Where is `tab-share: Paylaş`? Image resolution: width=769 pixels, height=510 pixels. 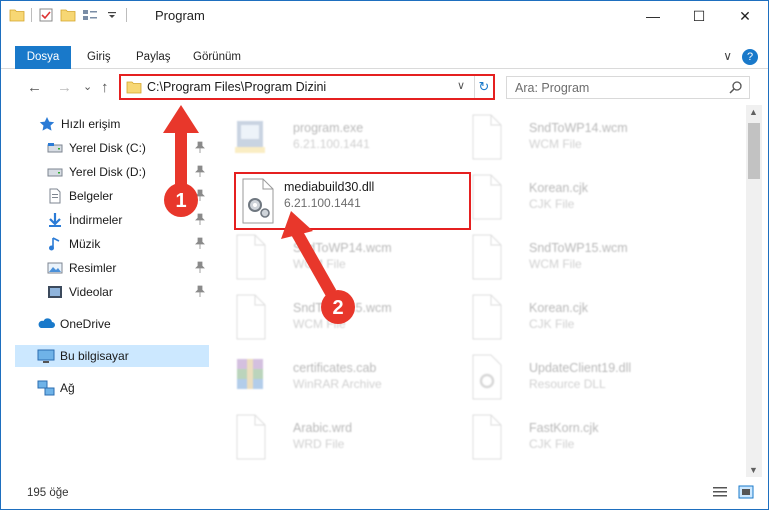 tab-share: Paylaş is located at coordinates (153, 57).